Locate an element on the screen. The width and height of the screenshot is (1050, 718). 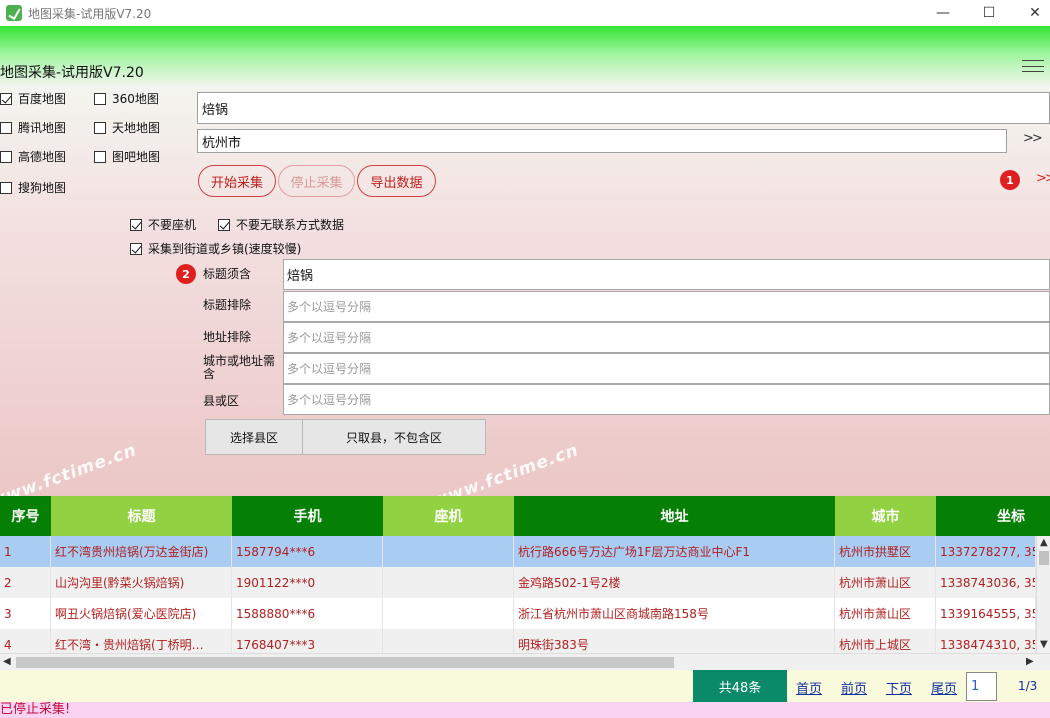
column-header-address: 地址 is located at coordinates (674, 516).